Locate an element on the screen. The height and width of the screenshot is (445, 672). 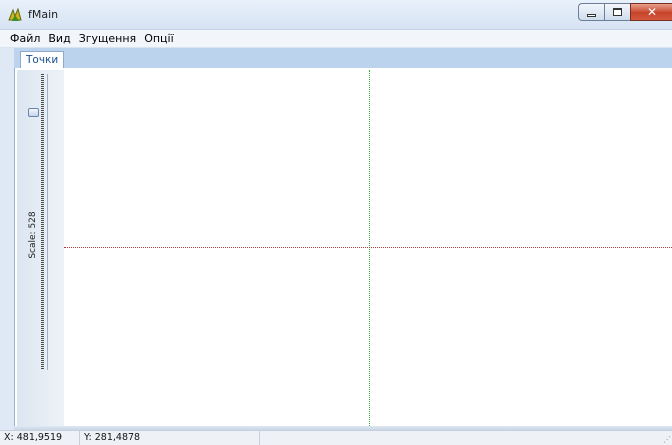
slider-ticks is located at coordinates (42, 222).